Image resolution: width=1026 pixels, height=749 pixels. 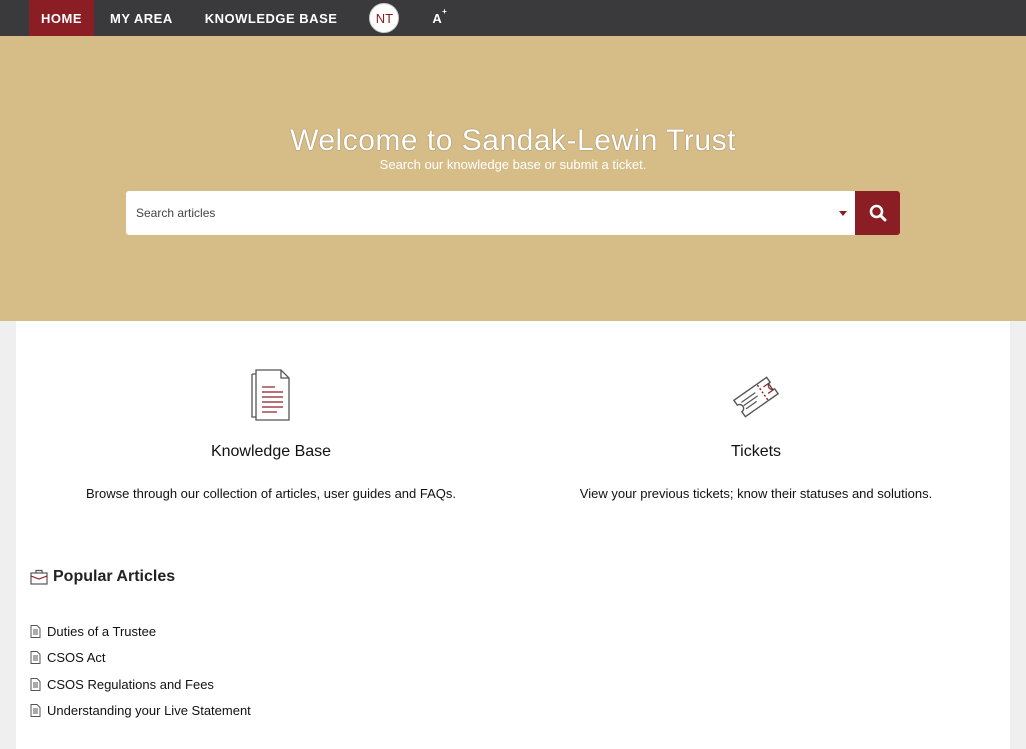 What do you see at coordinates (843, 213) in the screenshot?
I see `search-dropdown-caret-icon` at bounding box center [843, 213].